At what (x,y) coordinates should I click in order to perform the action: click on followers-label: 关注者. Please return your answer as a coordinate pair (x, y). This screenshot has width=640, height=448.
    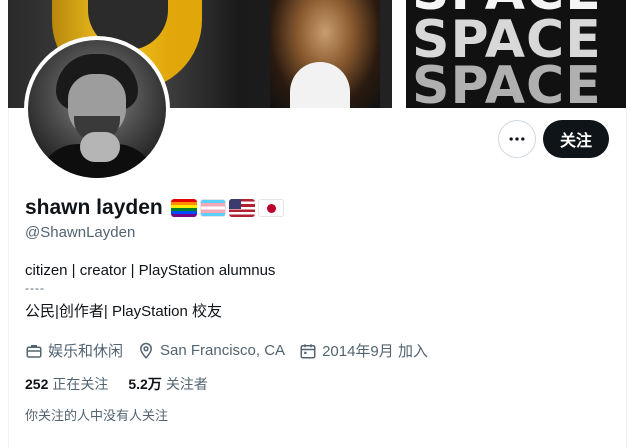
    Looking at the image, I should click on (186, 384).